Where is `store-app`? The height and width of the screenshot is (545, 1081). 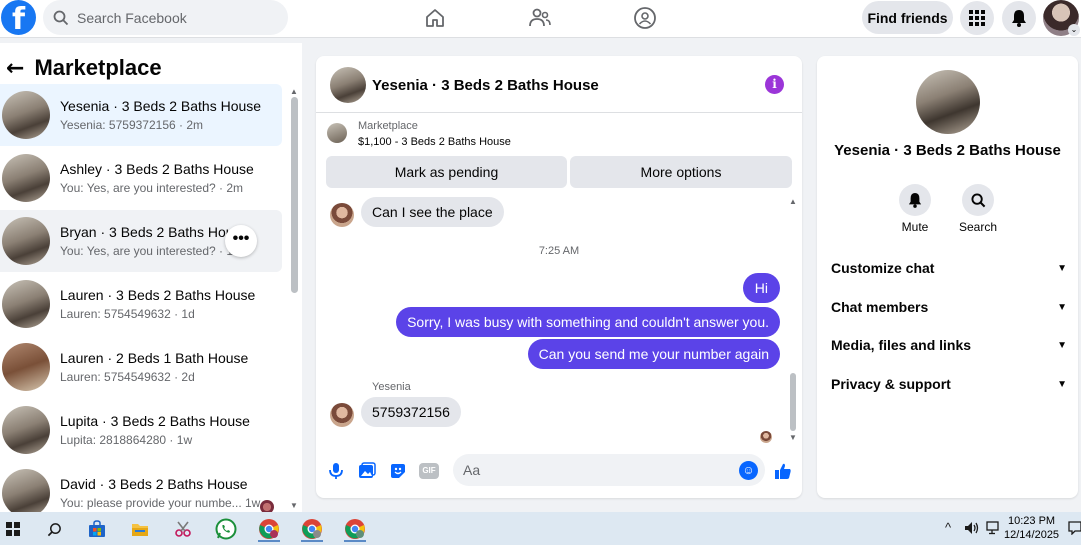 store-app is located at coordinates (97, 529).